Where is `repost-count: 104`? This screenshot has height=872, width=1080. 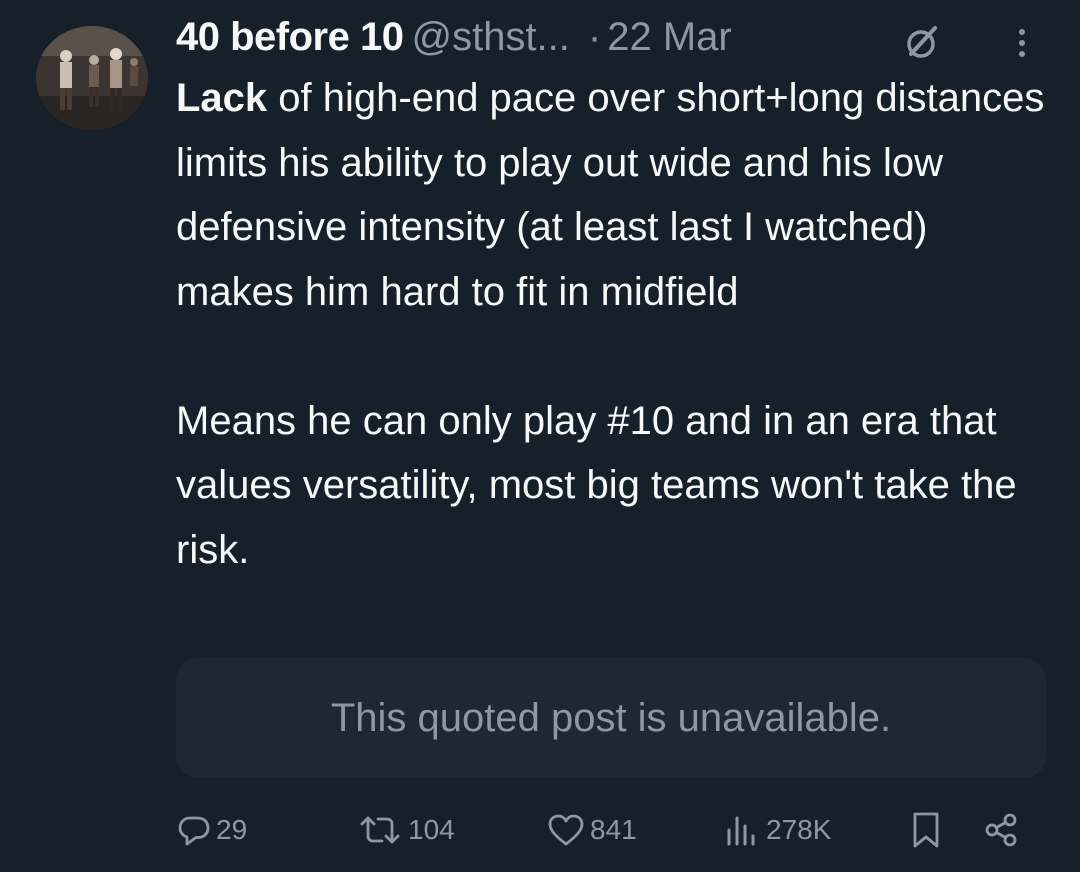
repost-count: 104 is located at coordinates (431, 829).